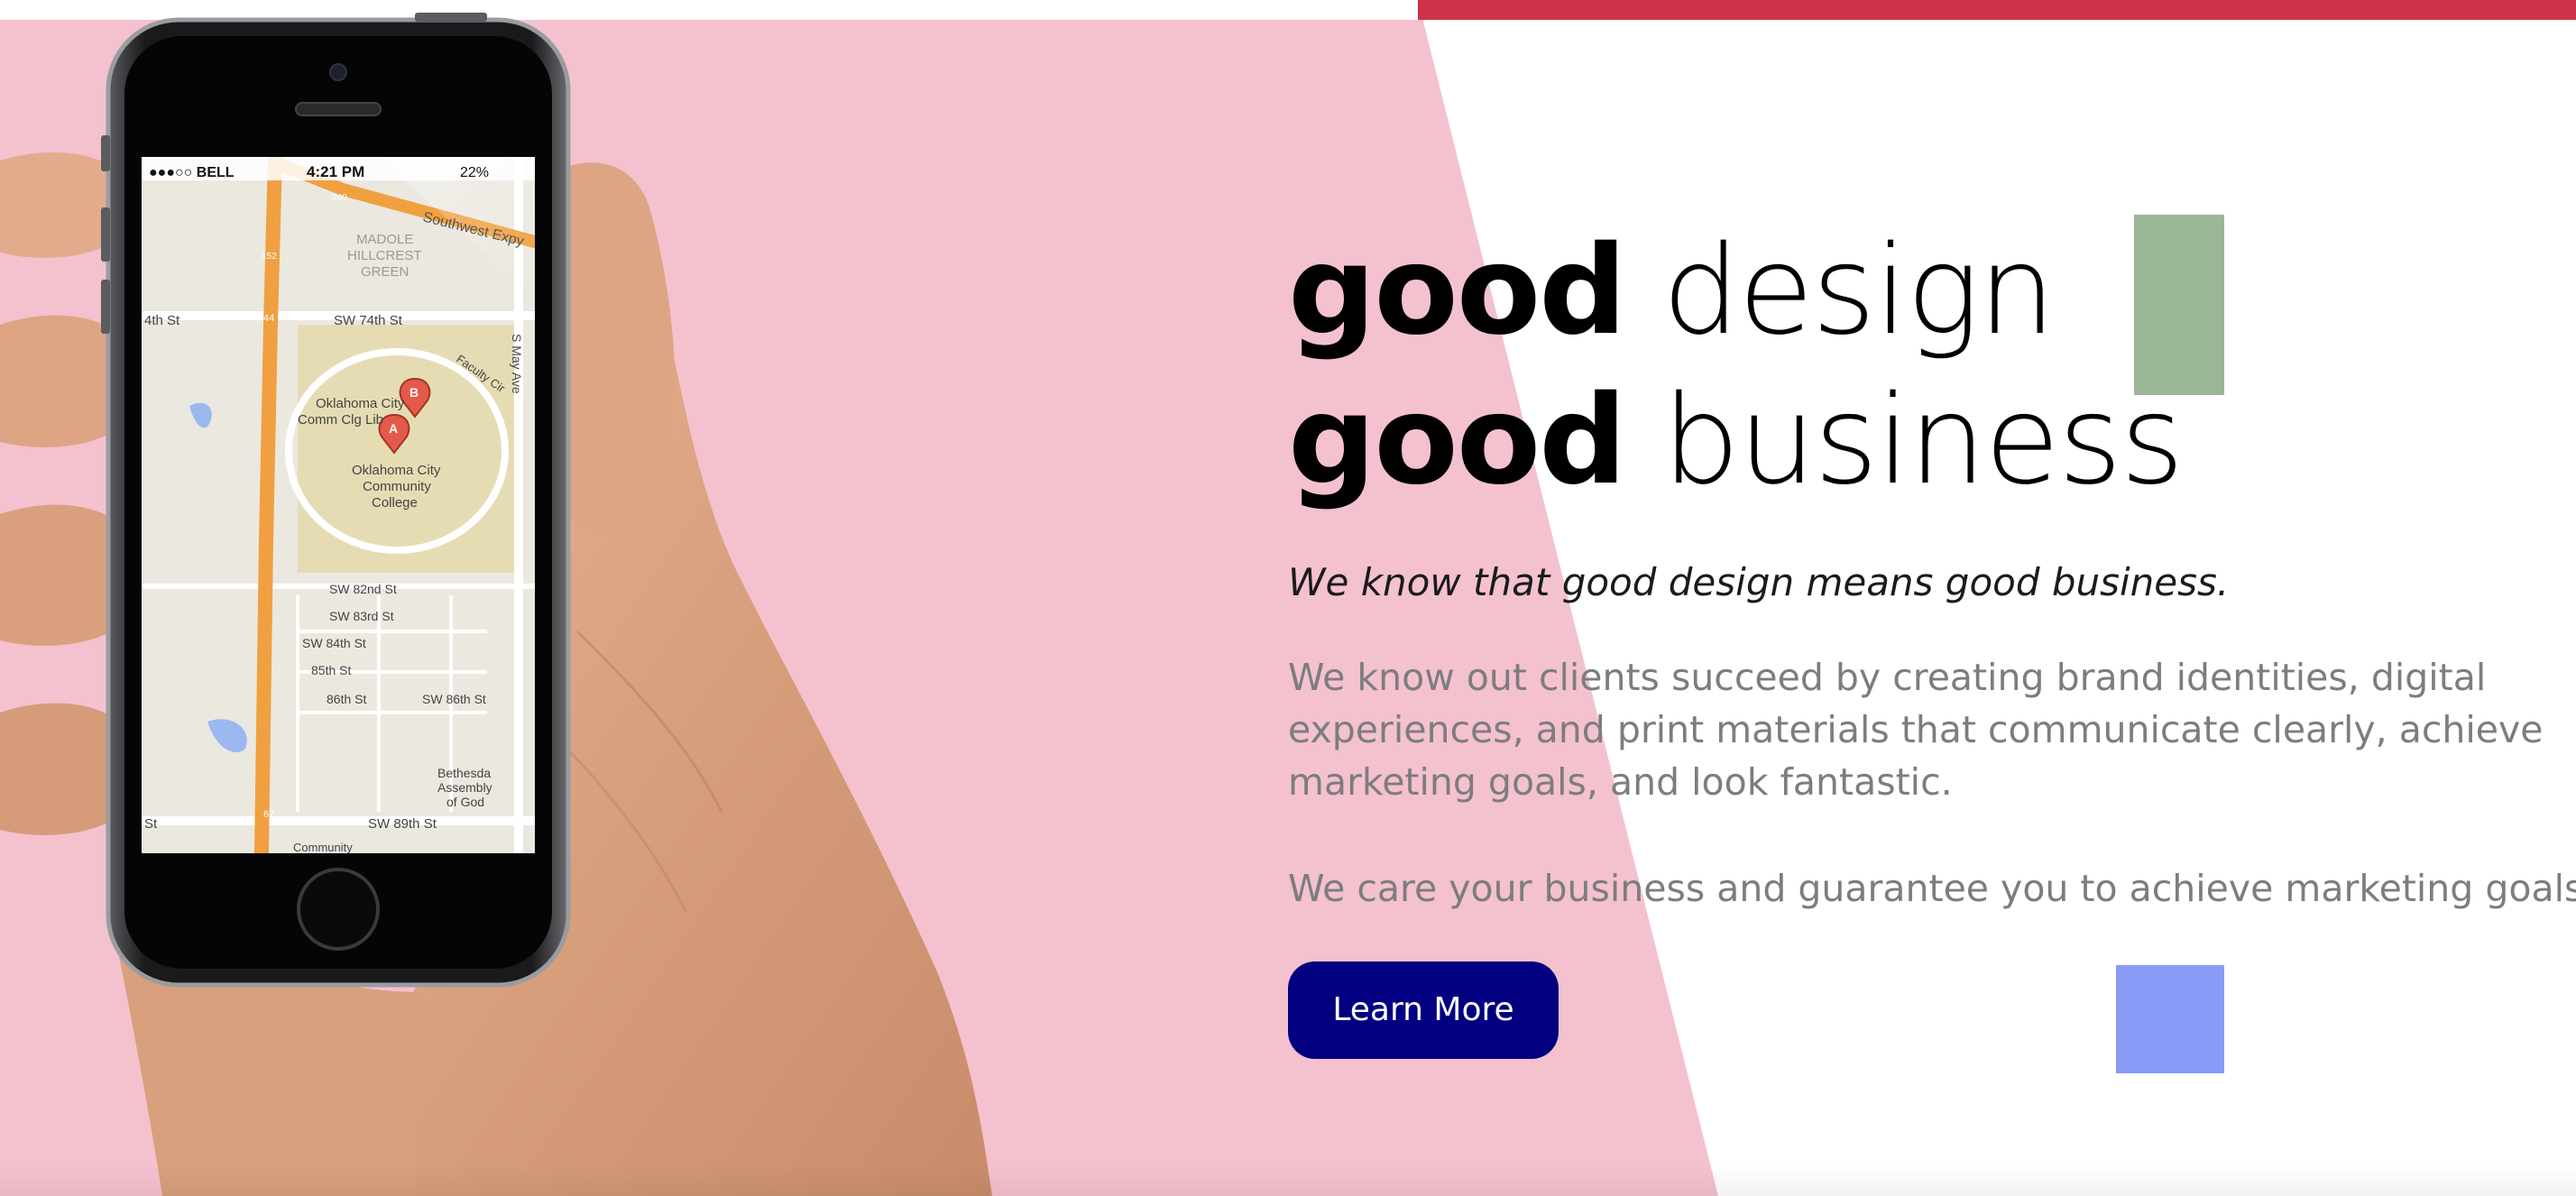 Image resolution: width=2576 pixels, height=1196 pixels. I want to click on map-label-4th-st: 4th St, so click(162, 320).